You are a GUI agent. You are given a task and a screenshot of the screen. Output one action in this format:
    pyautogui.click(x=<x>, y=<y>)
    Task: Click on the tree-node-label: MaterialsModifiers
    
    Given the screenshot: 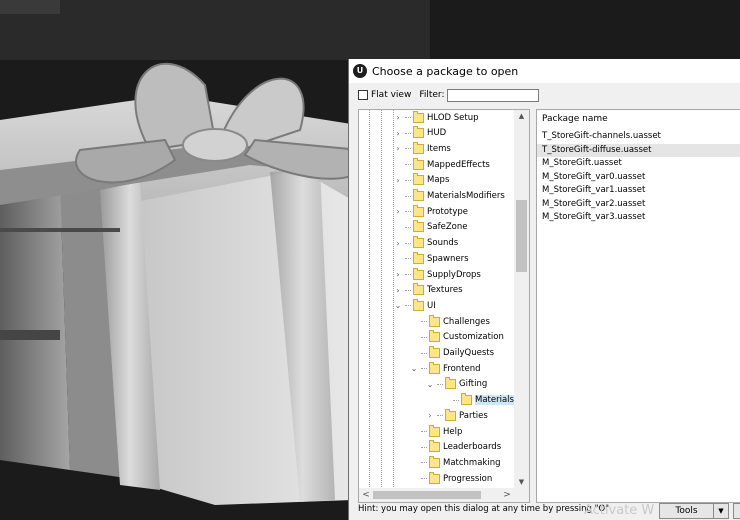 What is the action you would take?
    pyautogui.click(x=466, y=196)
    